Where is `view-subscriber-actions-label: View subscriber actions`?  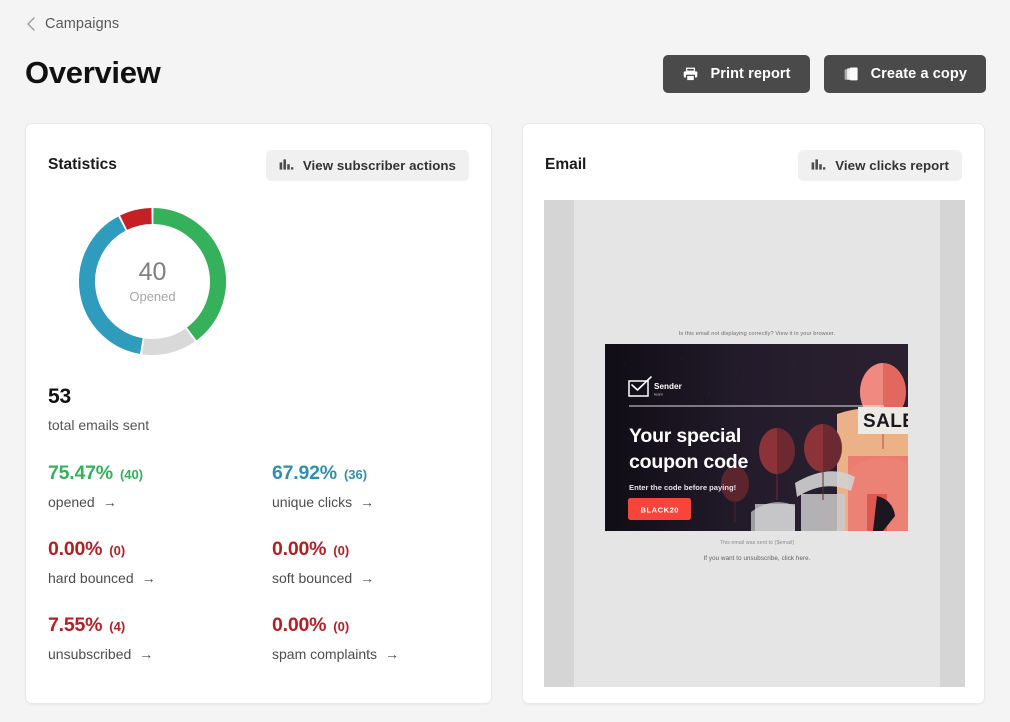 view-subscriber-actions-label: View subscriber actions is located at coordinates (379, 165).